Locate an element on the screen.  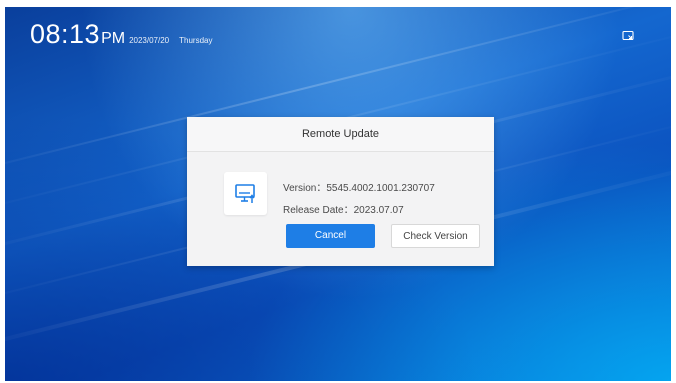
dialog-title: Remote Update is located at coordinates (340, 134).